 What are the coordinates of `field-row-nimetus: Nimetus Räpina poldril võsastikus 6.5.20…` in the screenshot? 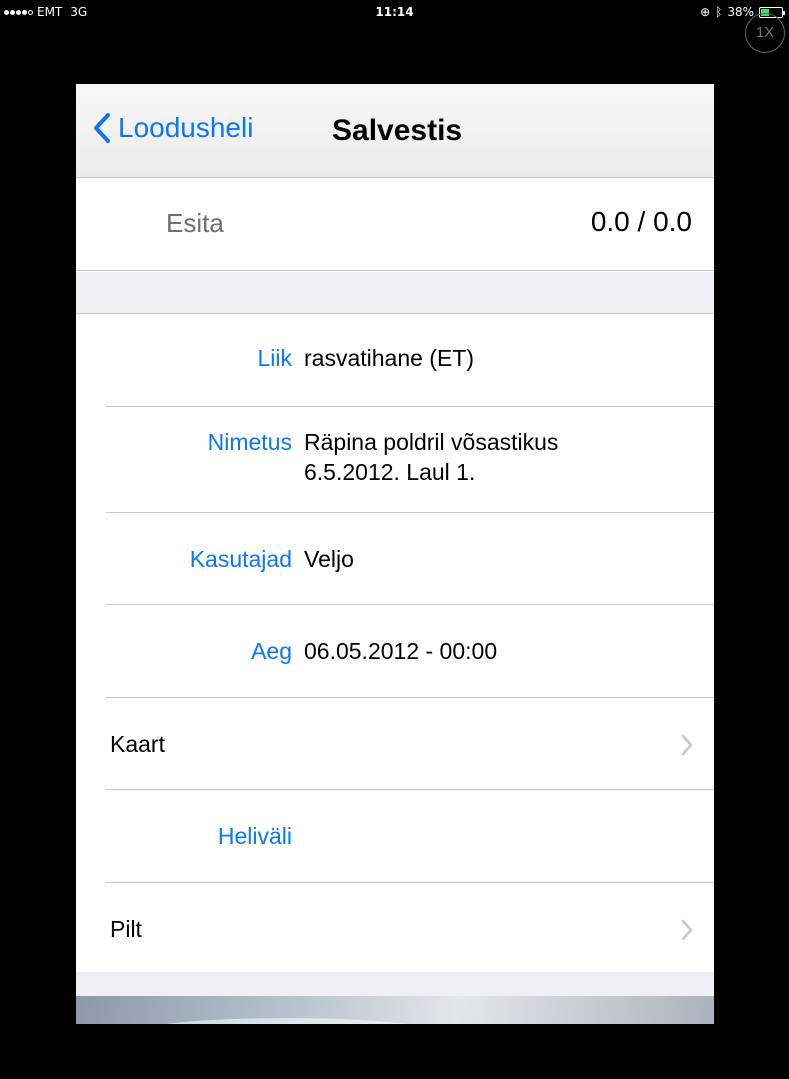 It's located at (395, 460).